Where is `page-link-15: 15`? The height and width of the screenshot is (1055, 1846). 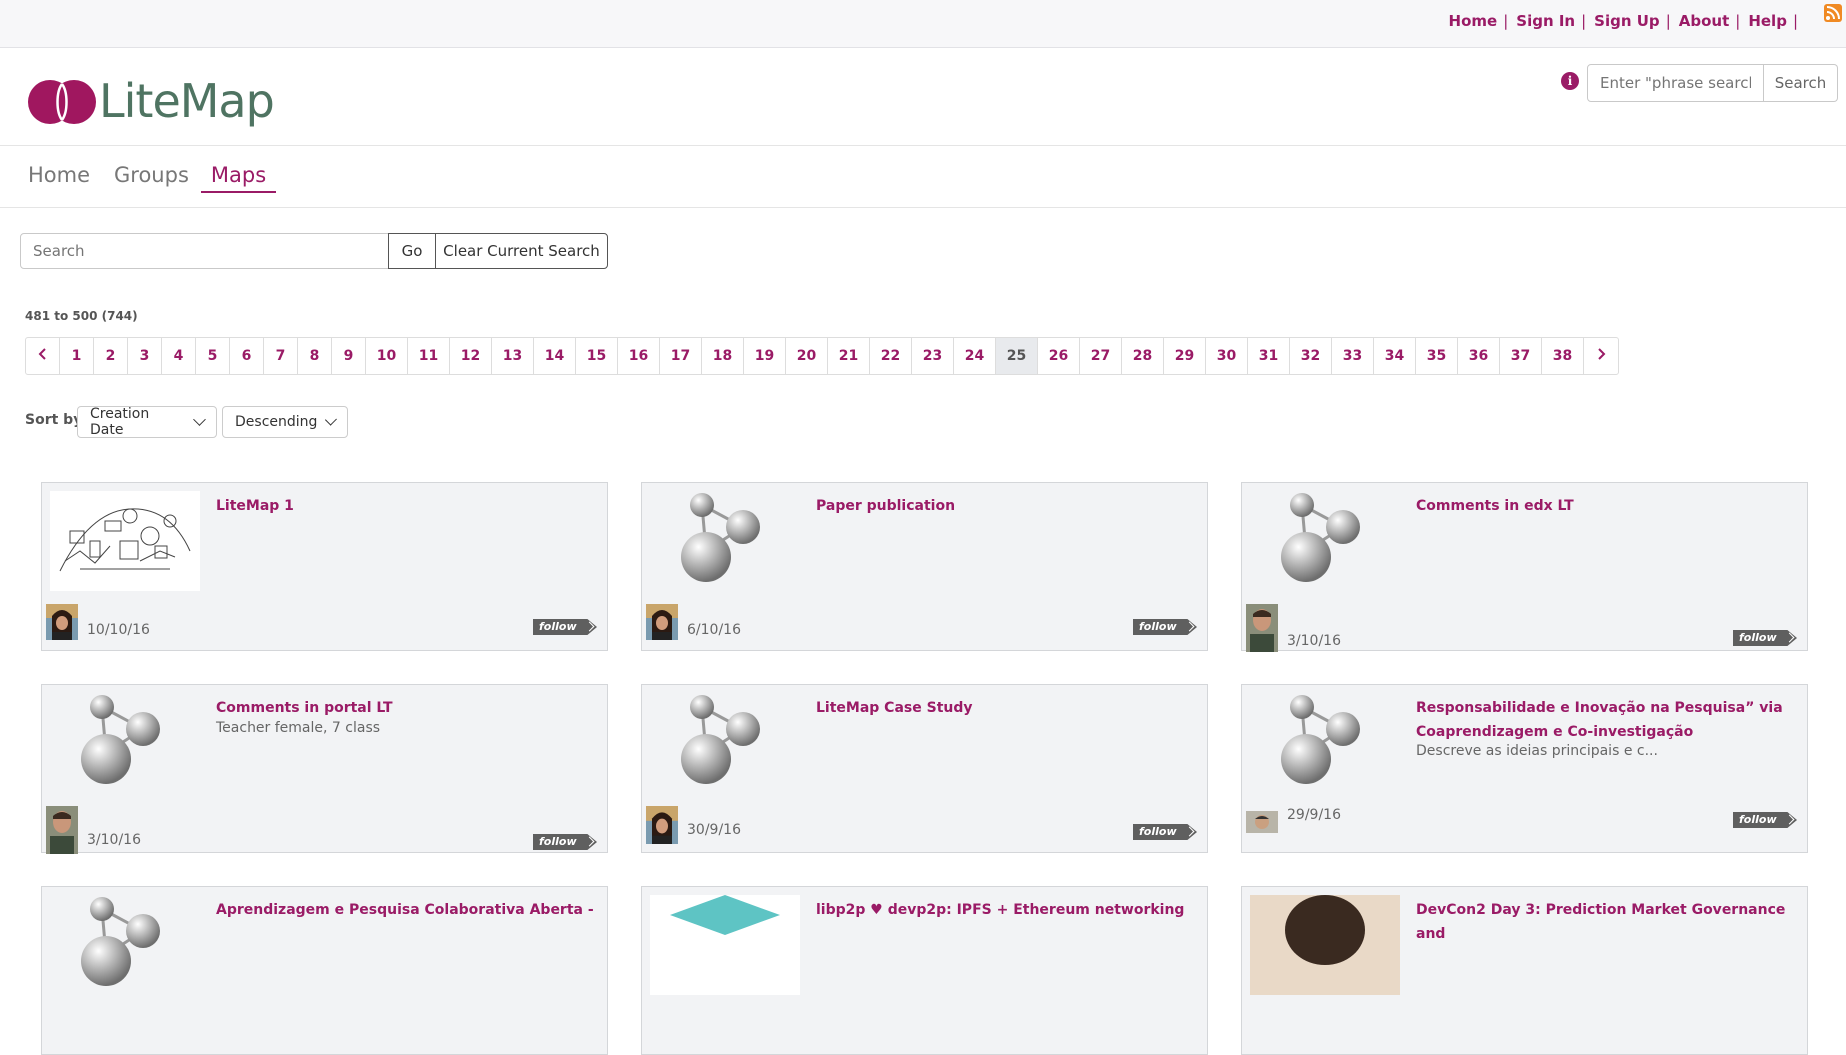 page-link-15: 15 is located at coordinates (597, 356).